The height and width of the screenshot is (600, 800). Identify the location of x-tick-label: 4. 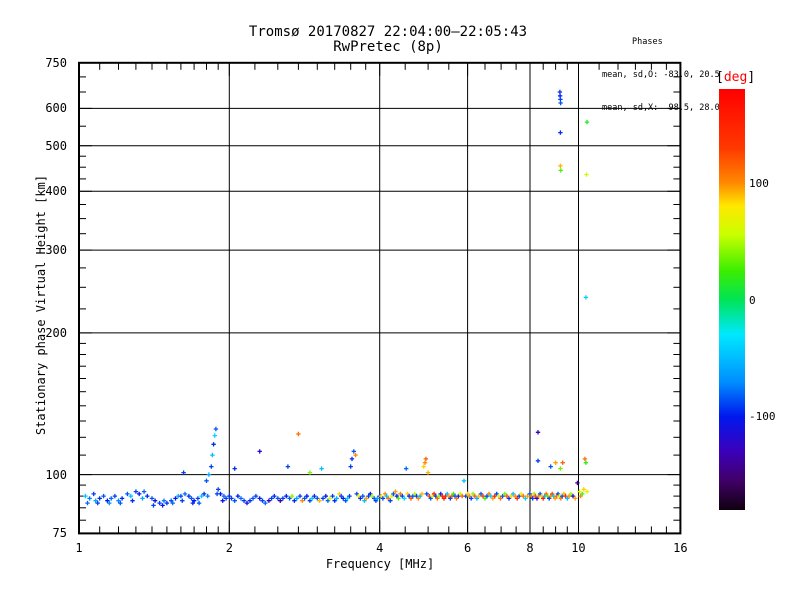
(380, 548).